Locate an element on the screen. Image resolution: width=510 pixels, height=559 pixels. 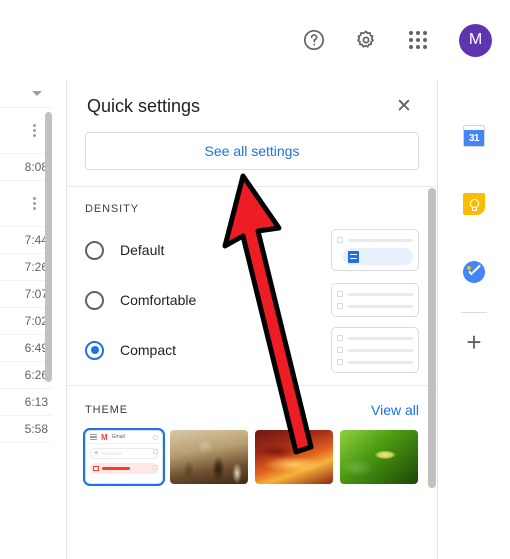
google-tasks-icon is located at coordinates (474, 272).